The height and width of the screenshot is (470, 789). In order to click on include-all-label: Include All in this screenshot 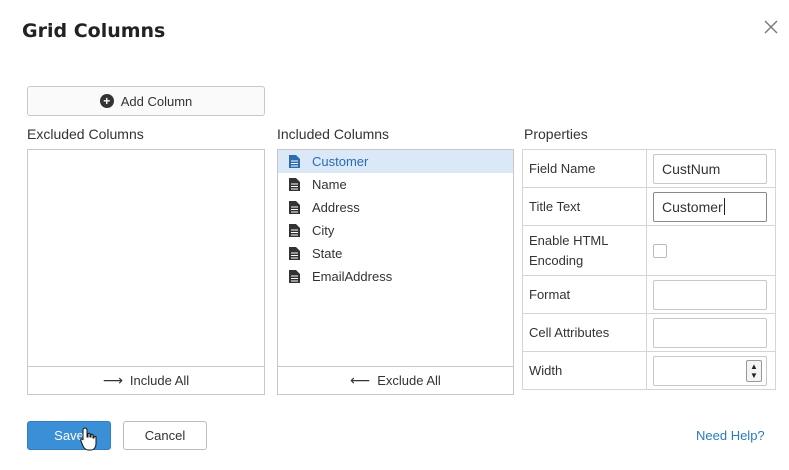, I will do `click(159, 380)`.